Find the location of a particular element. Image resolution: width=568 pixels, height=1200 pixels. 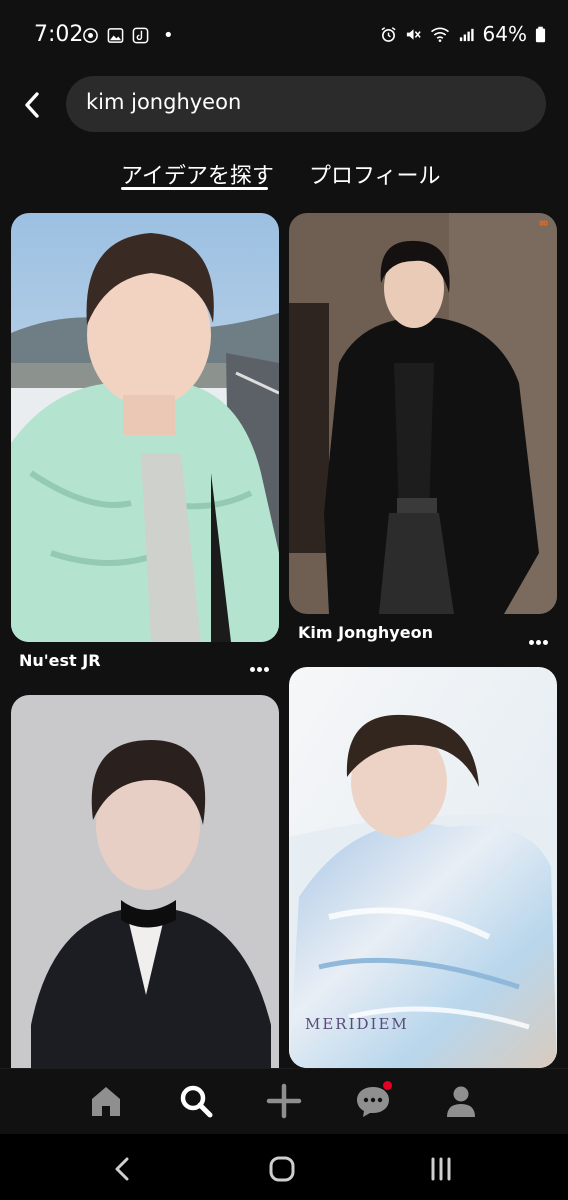

plus-icon is located at coordinates (284, 1101).